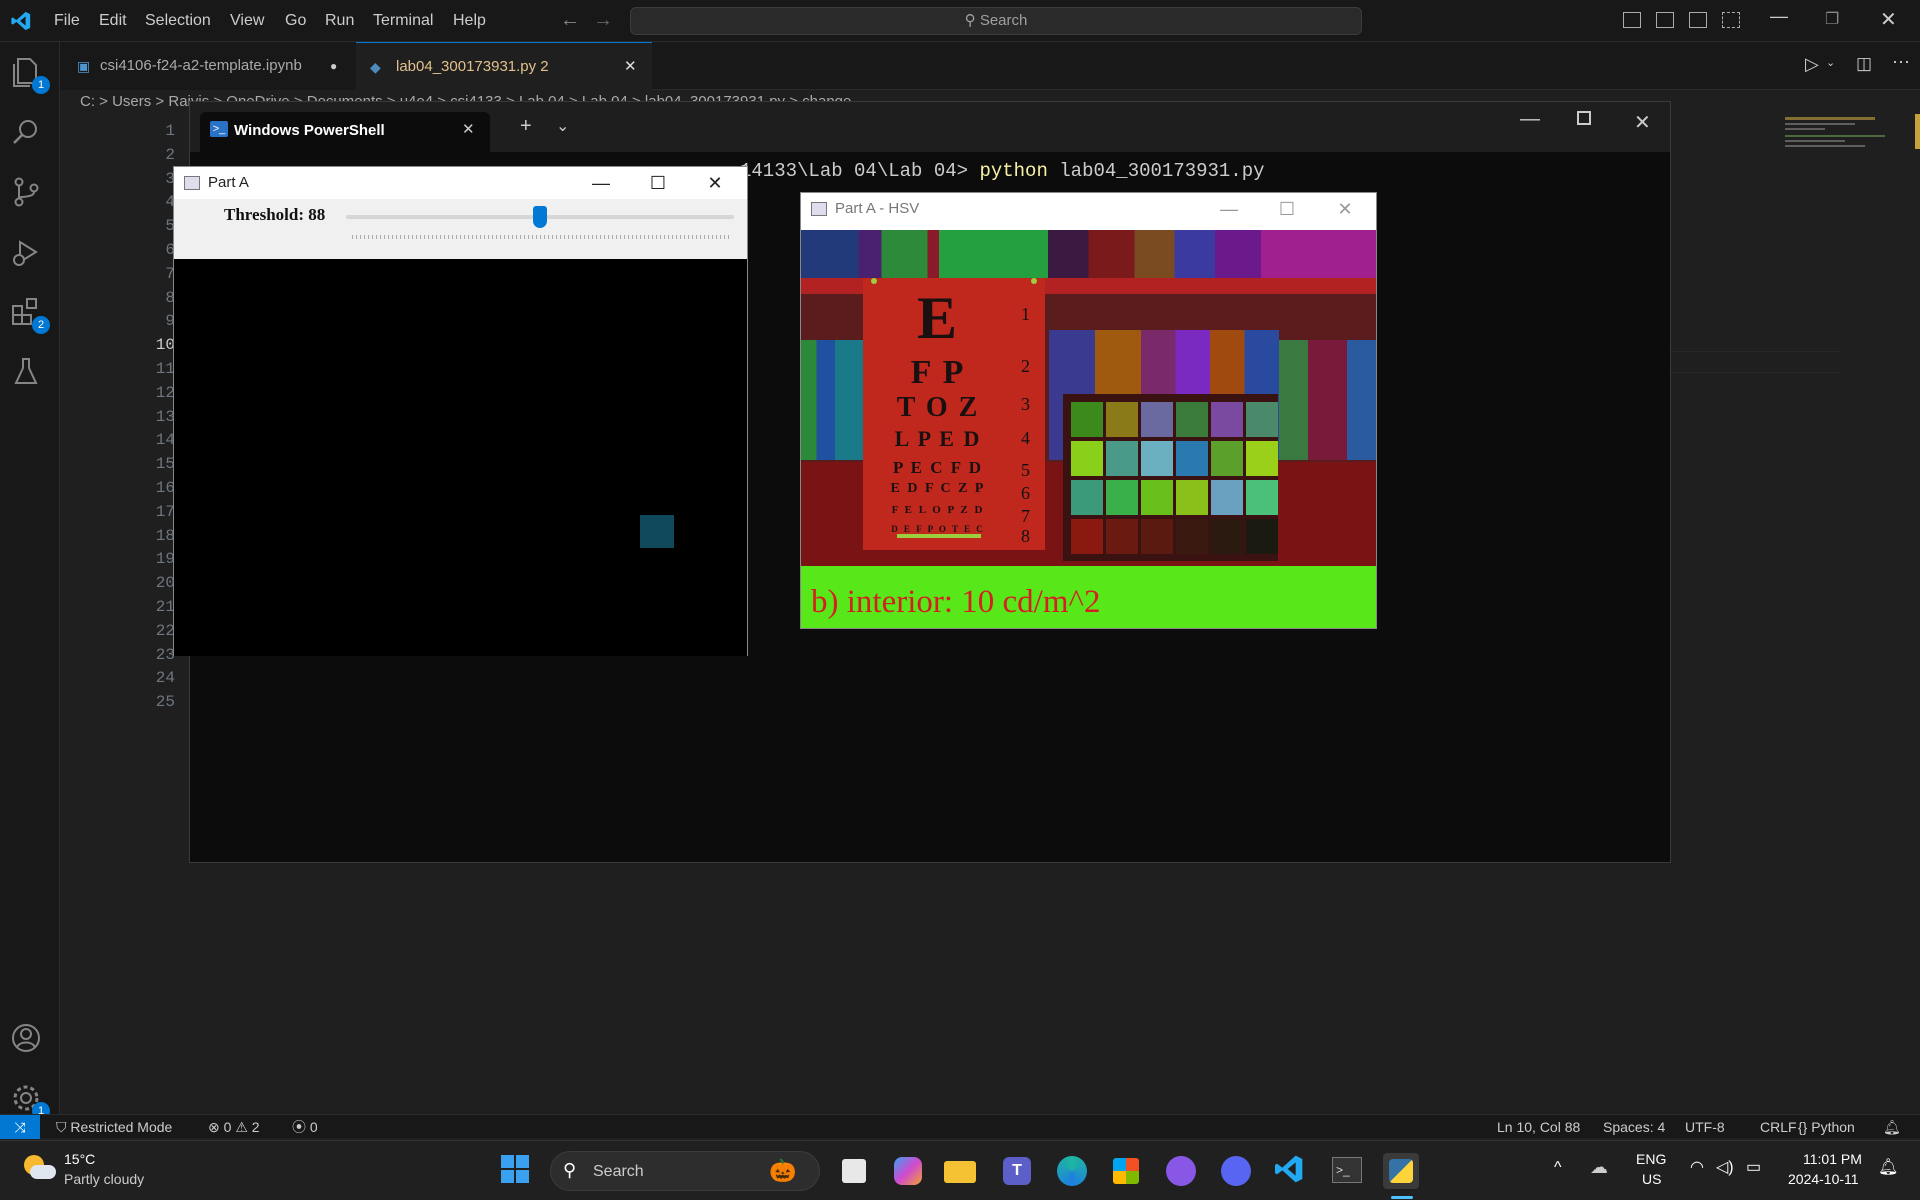 This screenshot has width=1920, height=1200. What do you see at coordinates (1888, 1167) in the screenshot?
I see `notification-bell-icon: 🔔︎` at bounding box center [1888, 1167].